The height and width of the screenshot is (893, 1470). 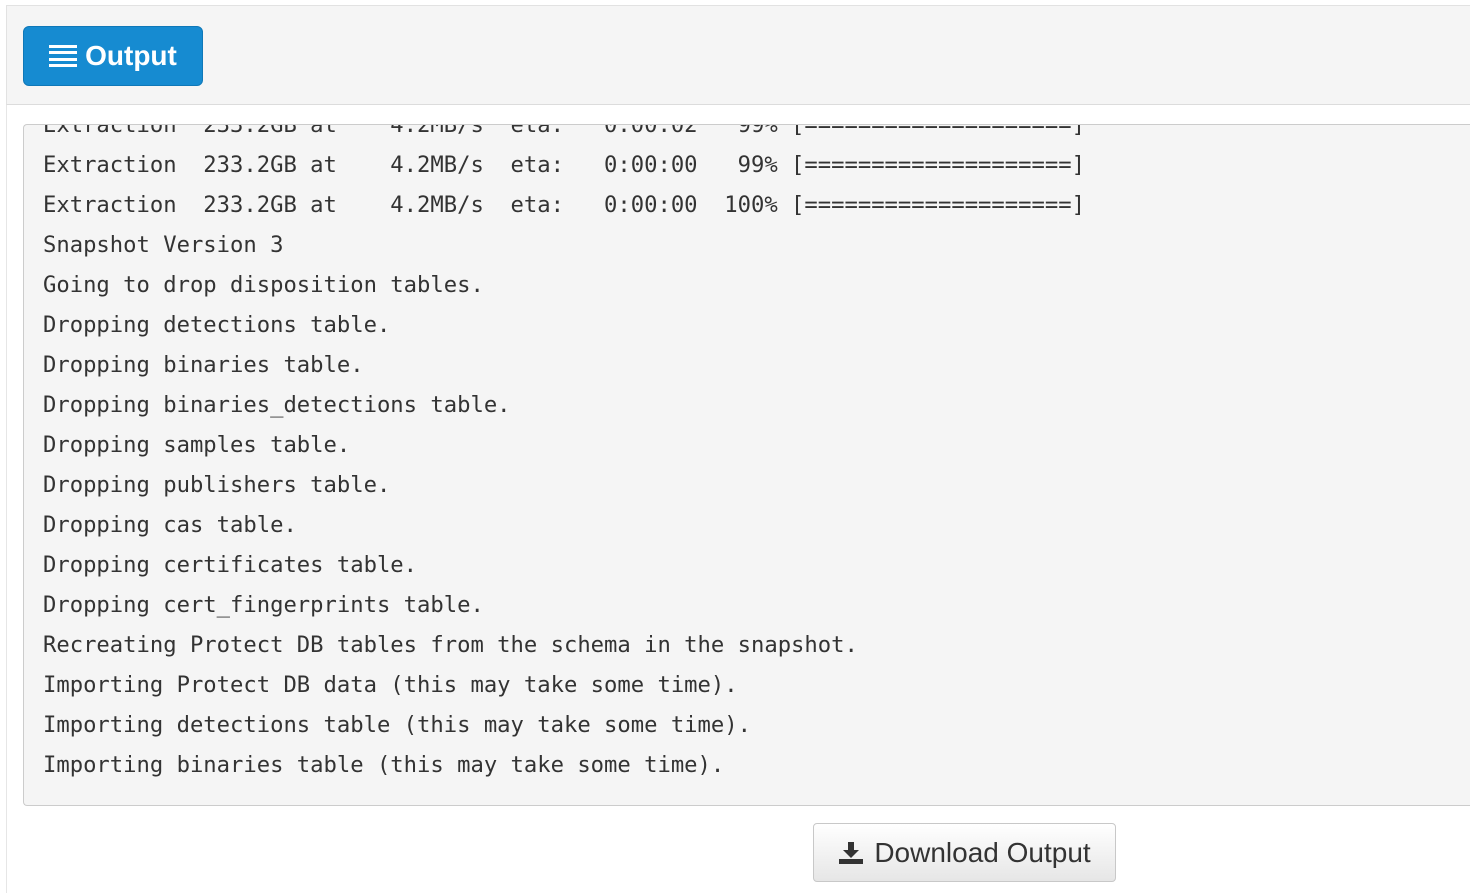 What do you see at coordinates (217, 485) in the screenshot?
I see `log-line: Dropping publishers table.` at bounding box center [217, 485].